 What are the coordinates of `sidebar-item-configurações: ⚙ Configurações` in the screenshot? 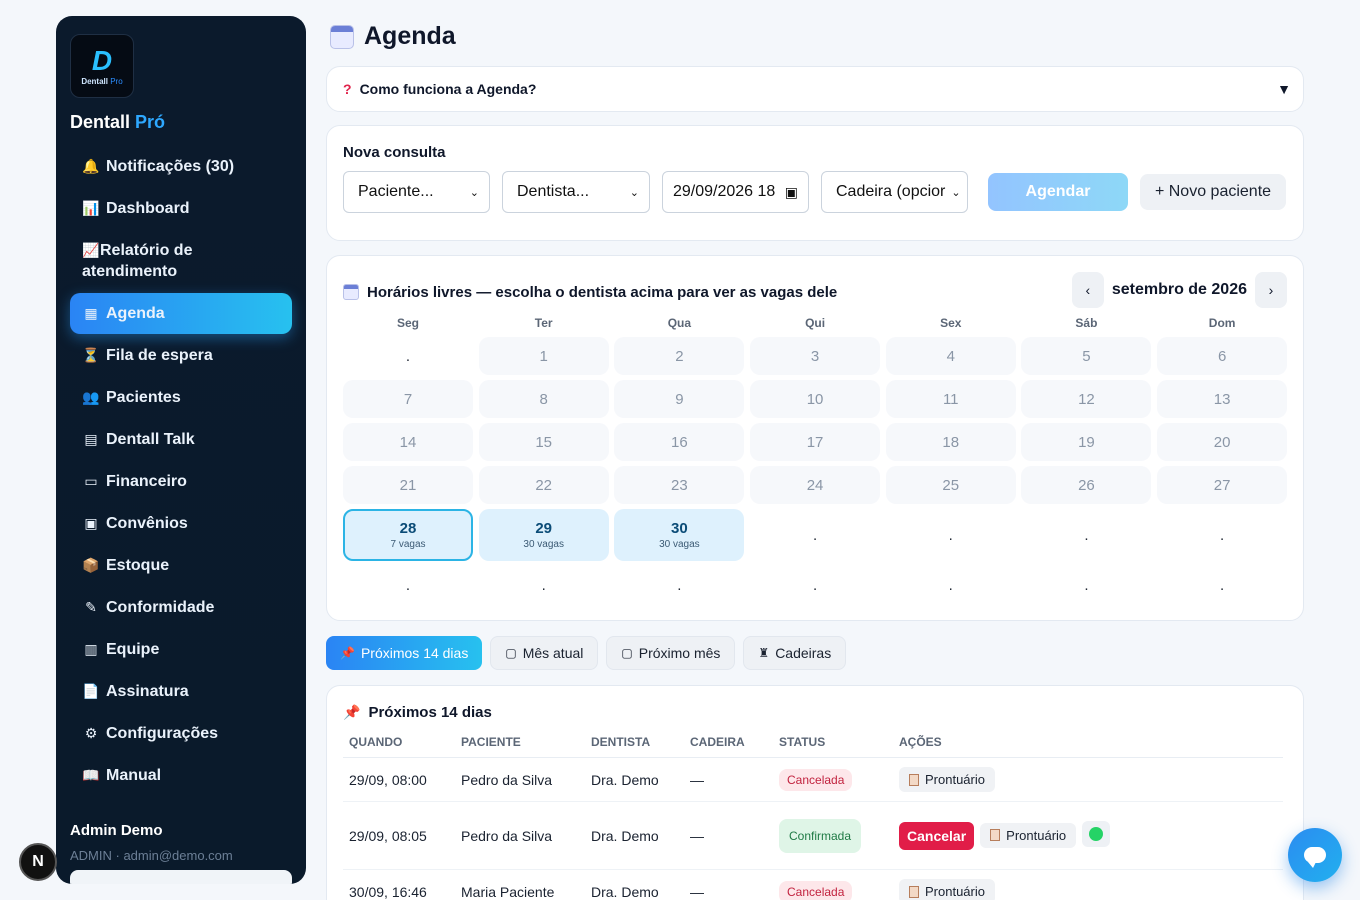 It's located at (181, 733).